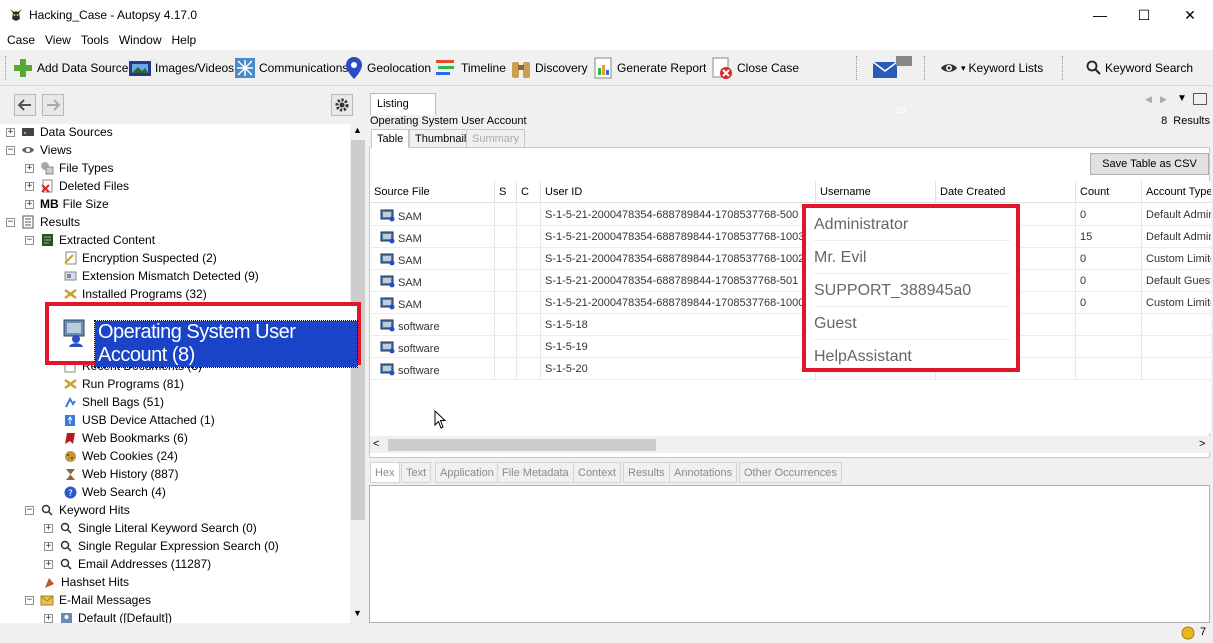 The height and width of the screenshot is (643, 1213). What do you see at coordinates (467, 472) in the screenshot?
I see `tab-application: Application` at bounding box center [467, 472].